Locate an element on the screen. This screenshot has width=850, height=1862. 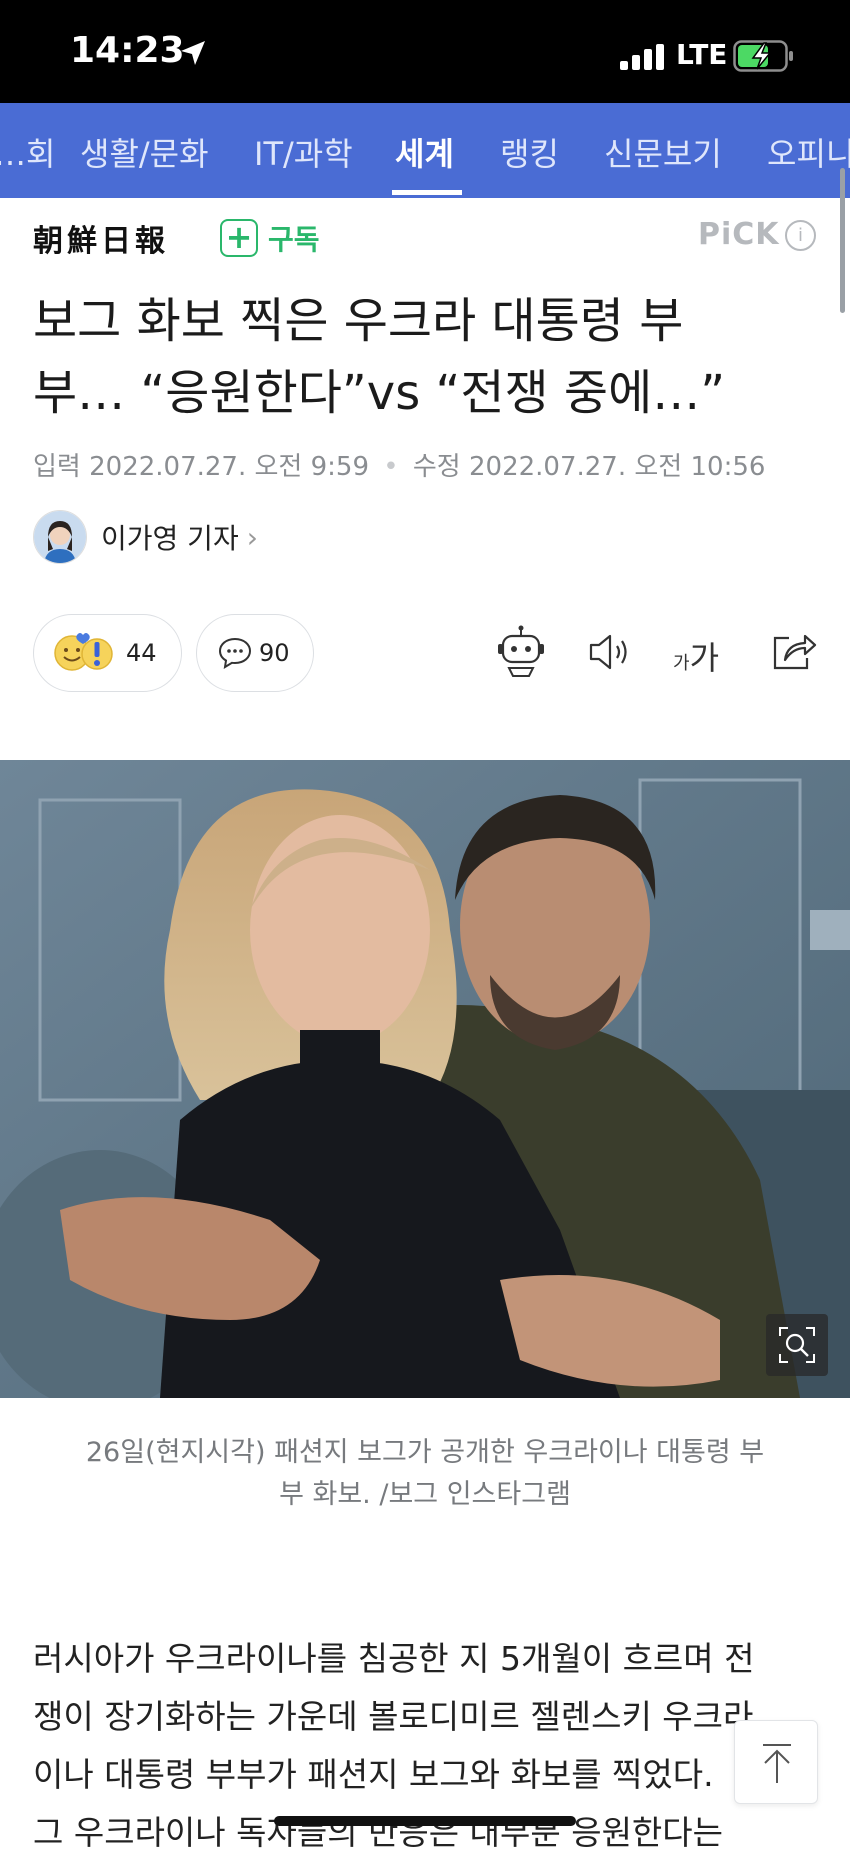
caption-line: 부 화보. /보그 인스타그램 is located at coordinates (425, 1494).